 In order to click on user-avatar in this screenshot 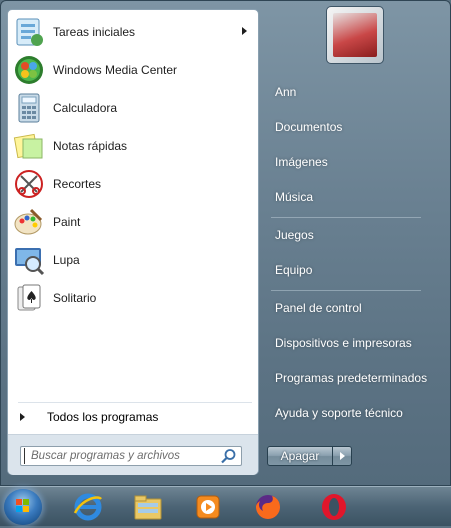, I will do `click(355, 35)`.